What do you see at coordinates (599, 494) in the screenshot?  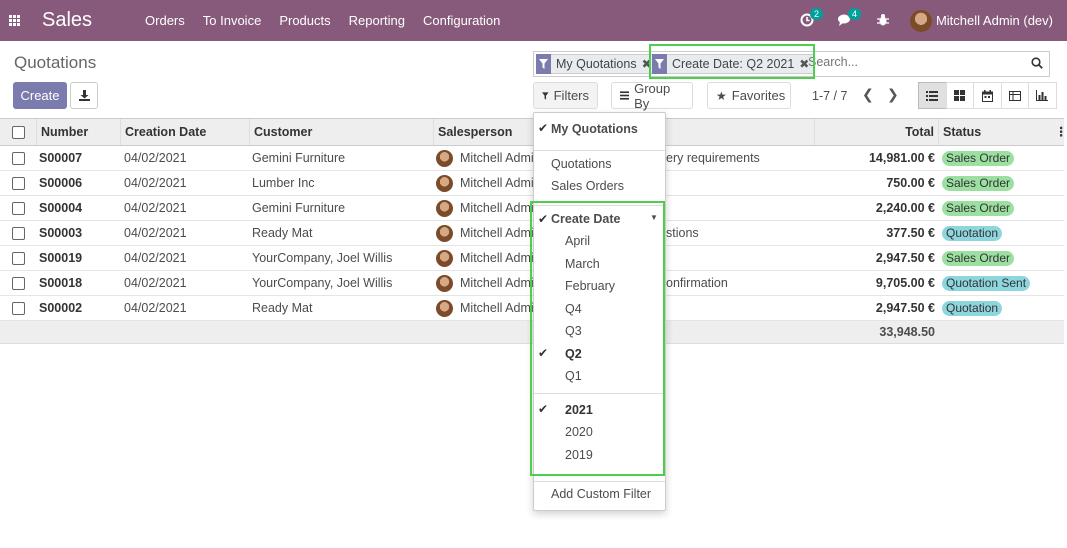 I see `add-custom-filter: Add Custom Filter` at bounding box center [599, 494].